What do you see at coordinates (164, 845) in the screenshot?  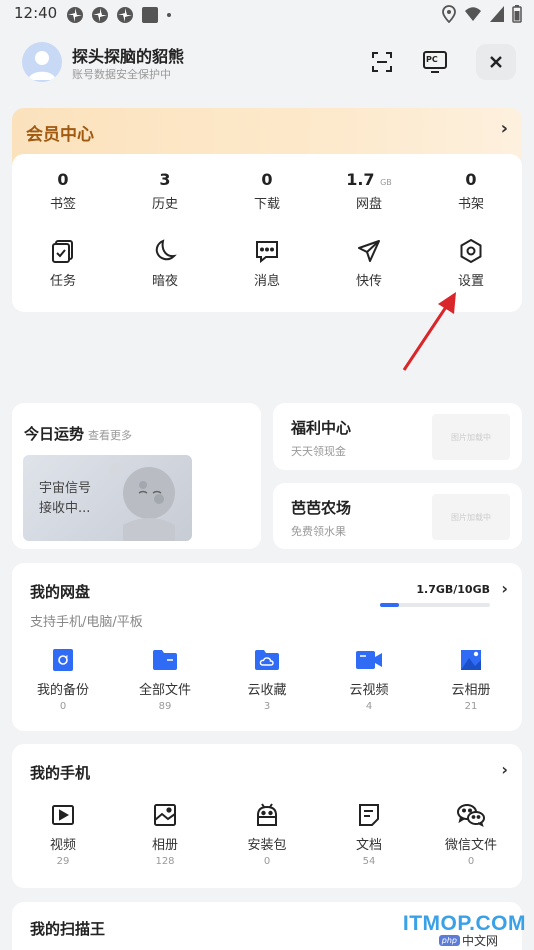 I see `phone-item-label: 相册` at bounding box center [164, 845].